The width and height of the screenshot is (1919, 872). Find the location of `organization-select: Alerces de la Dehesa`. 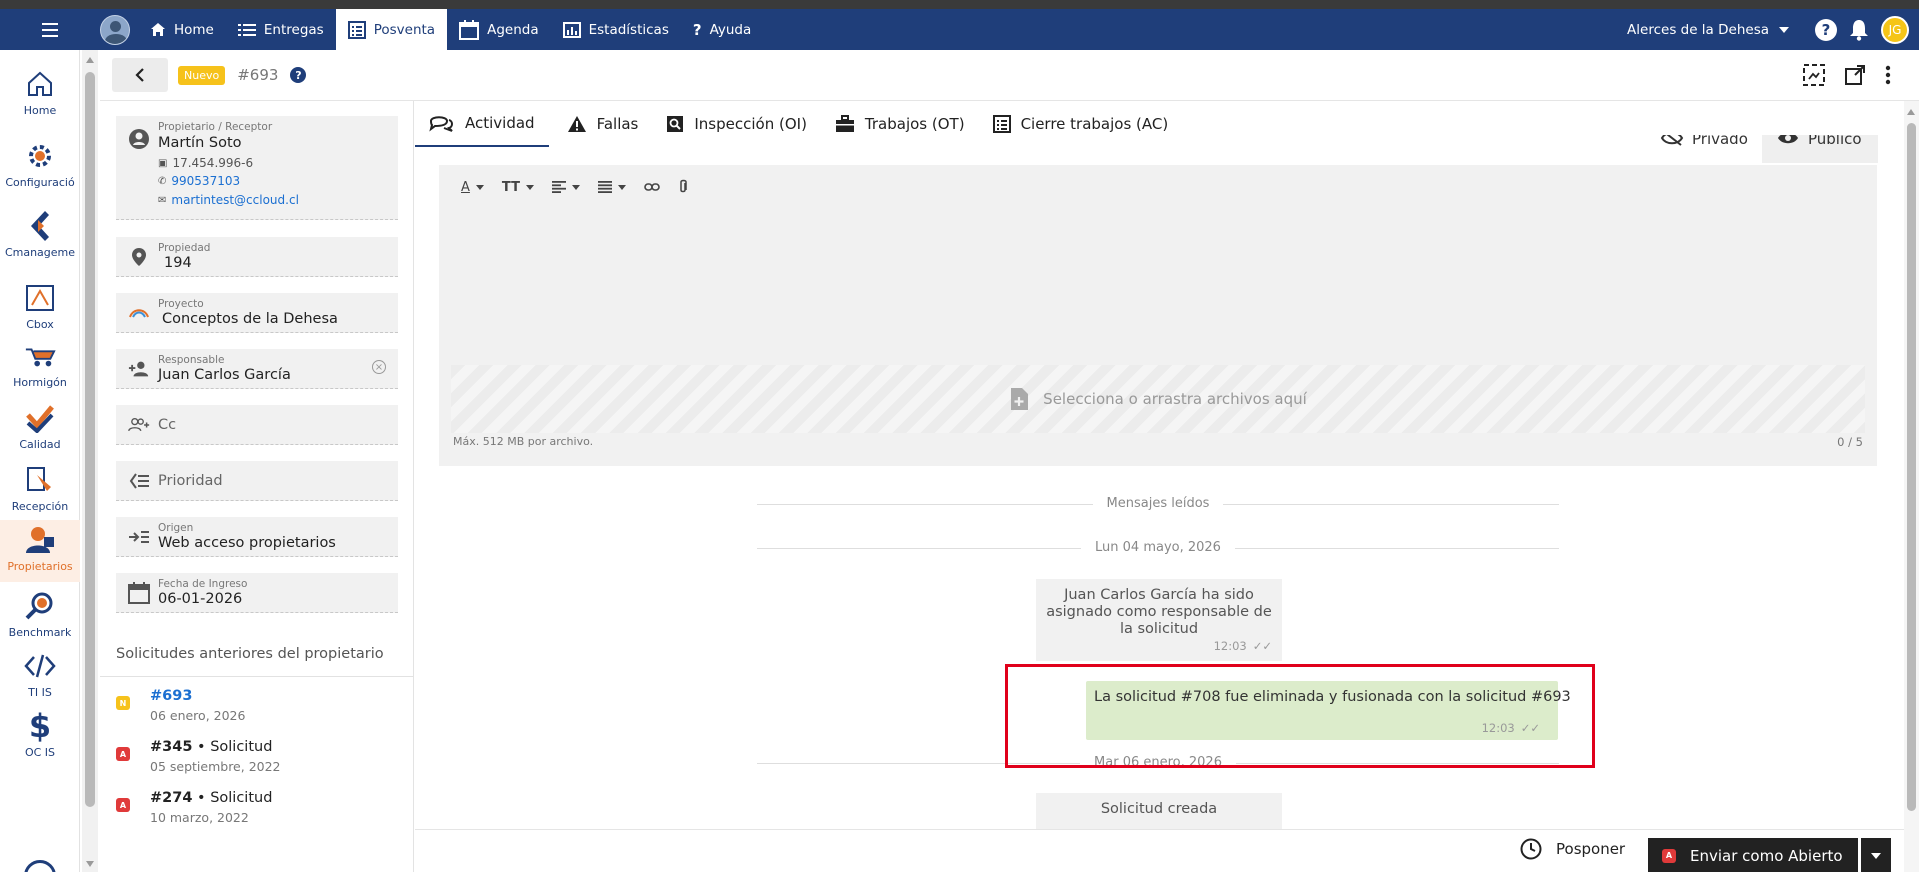

organization-select: Alerces de la Dehesa is located at coordinates (1708, 30).